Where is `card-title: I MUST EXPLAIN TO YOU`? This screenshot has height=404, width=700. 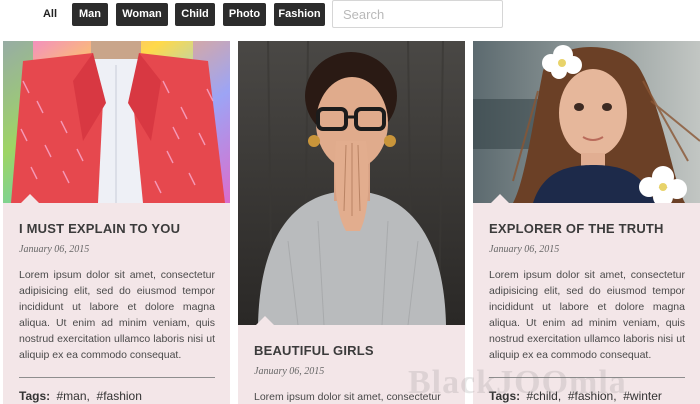
card-title: I MUST EXPLAIN TO YOU is located at coordinates (99, 228).